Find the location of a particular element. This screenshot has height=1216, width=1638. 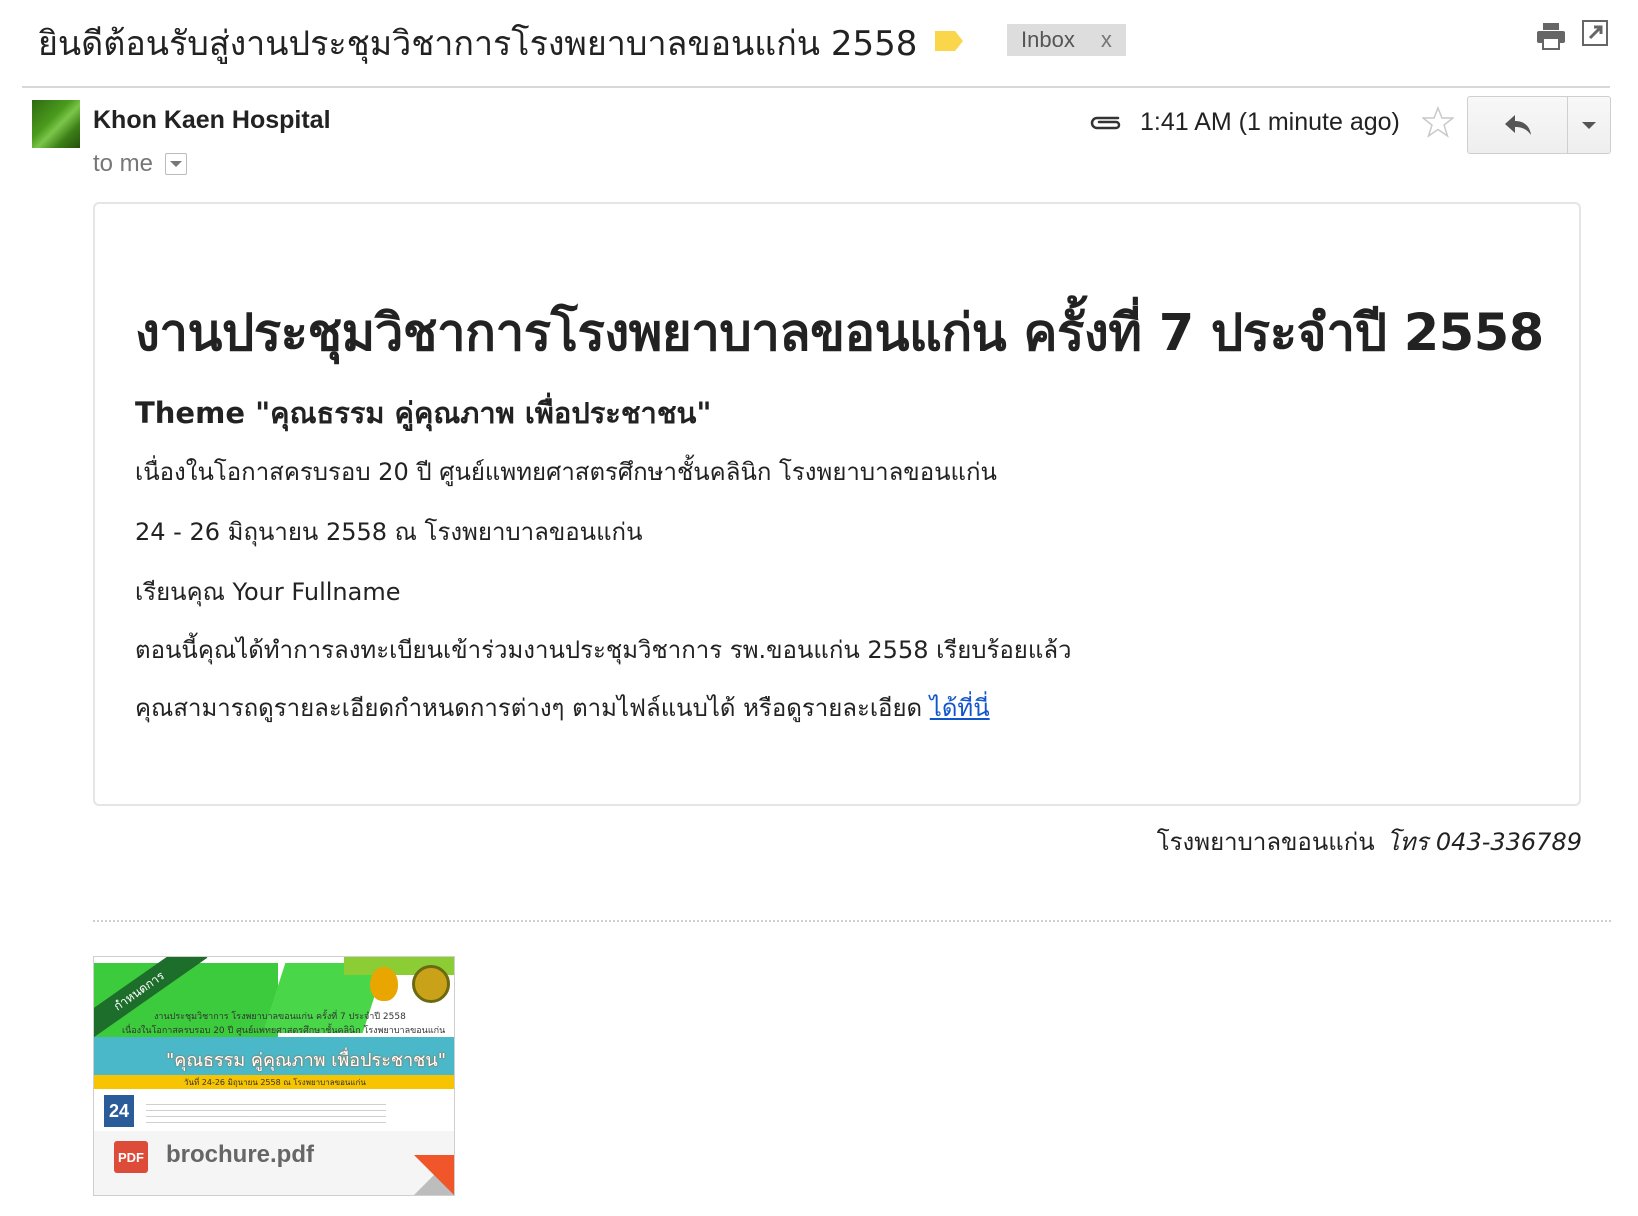

reply-icon is located at coordinates (1517, 125).